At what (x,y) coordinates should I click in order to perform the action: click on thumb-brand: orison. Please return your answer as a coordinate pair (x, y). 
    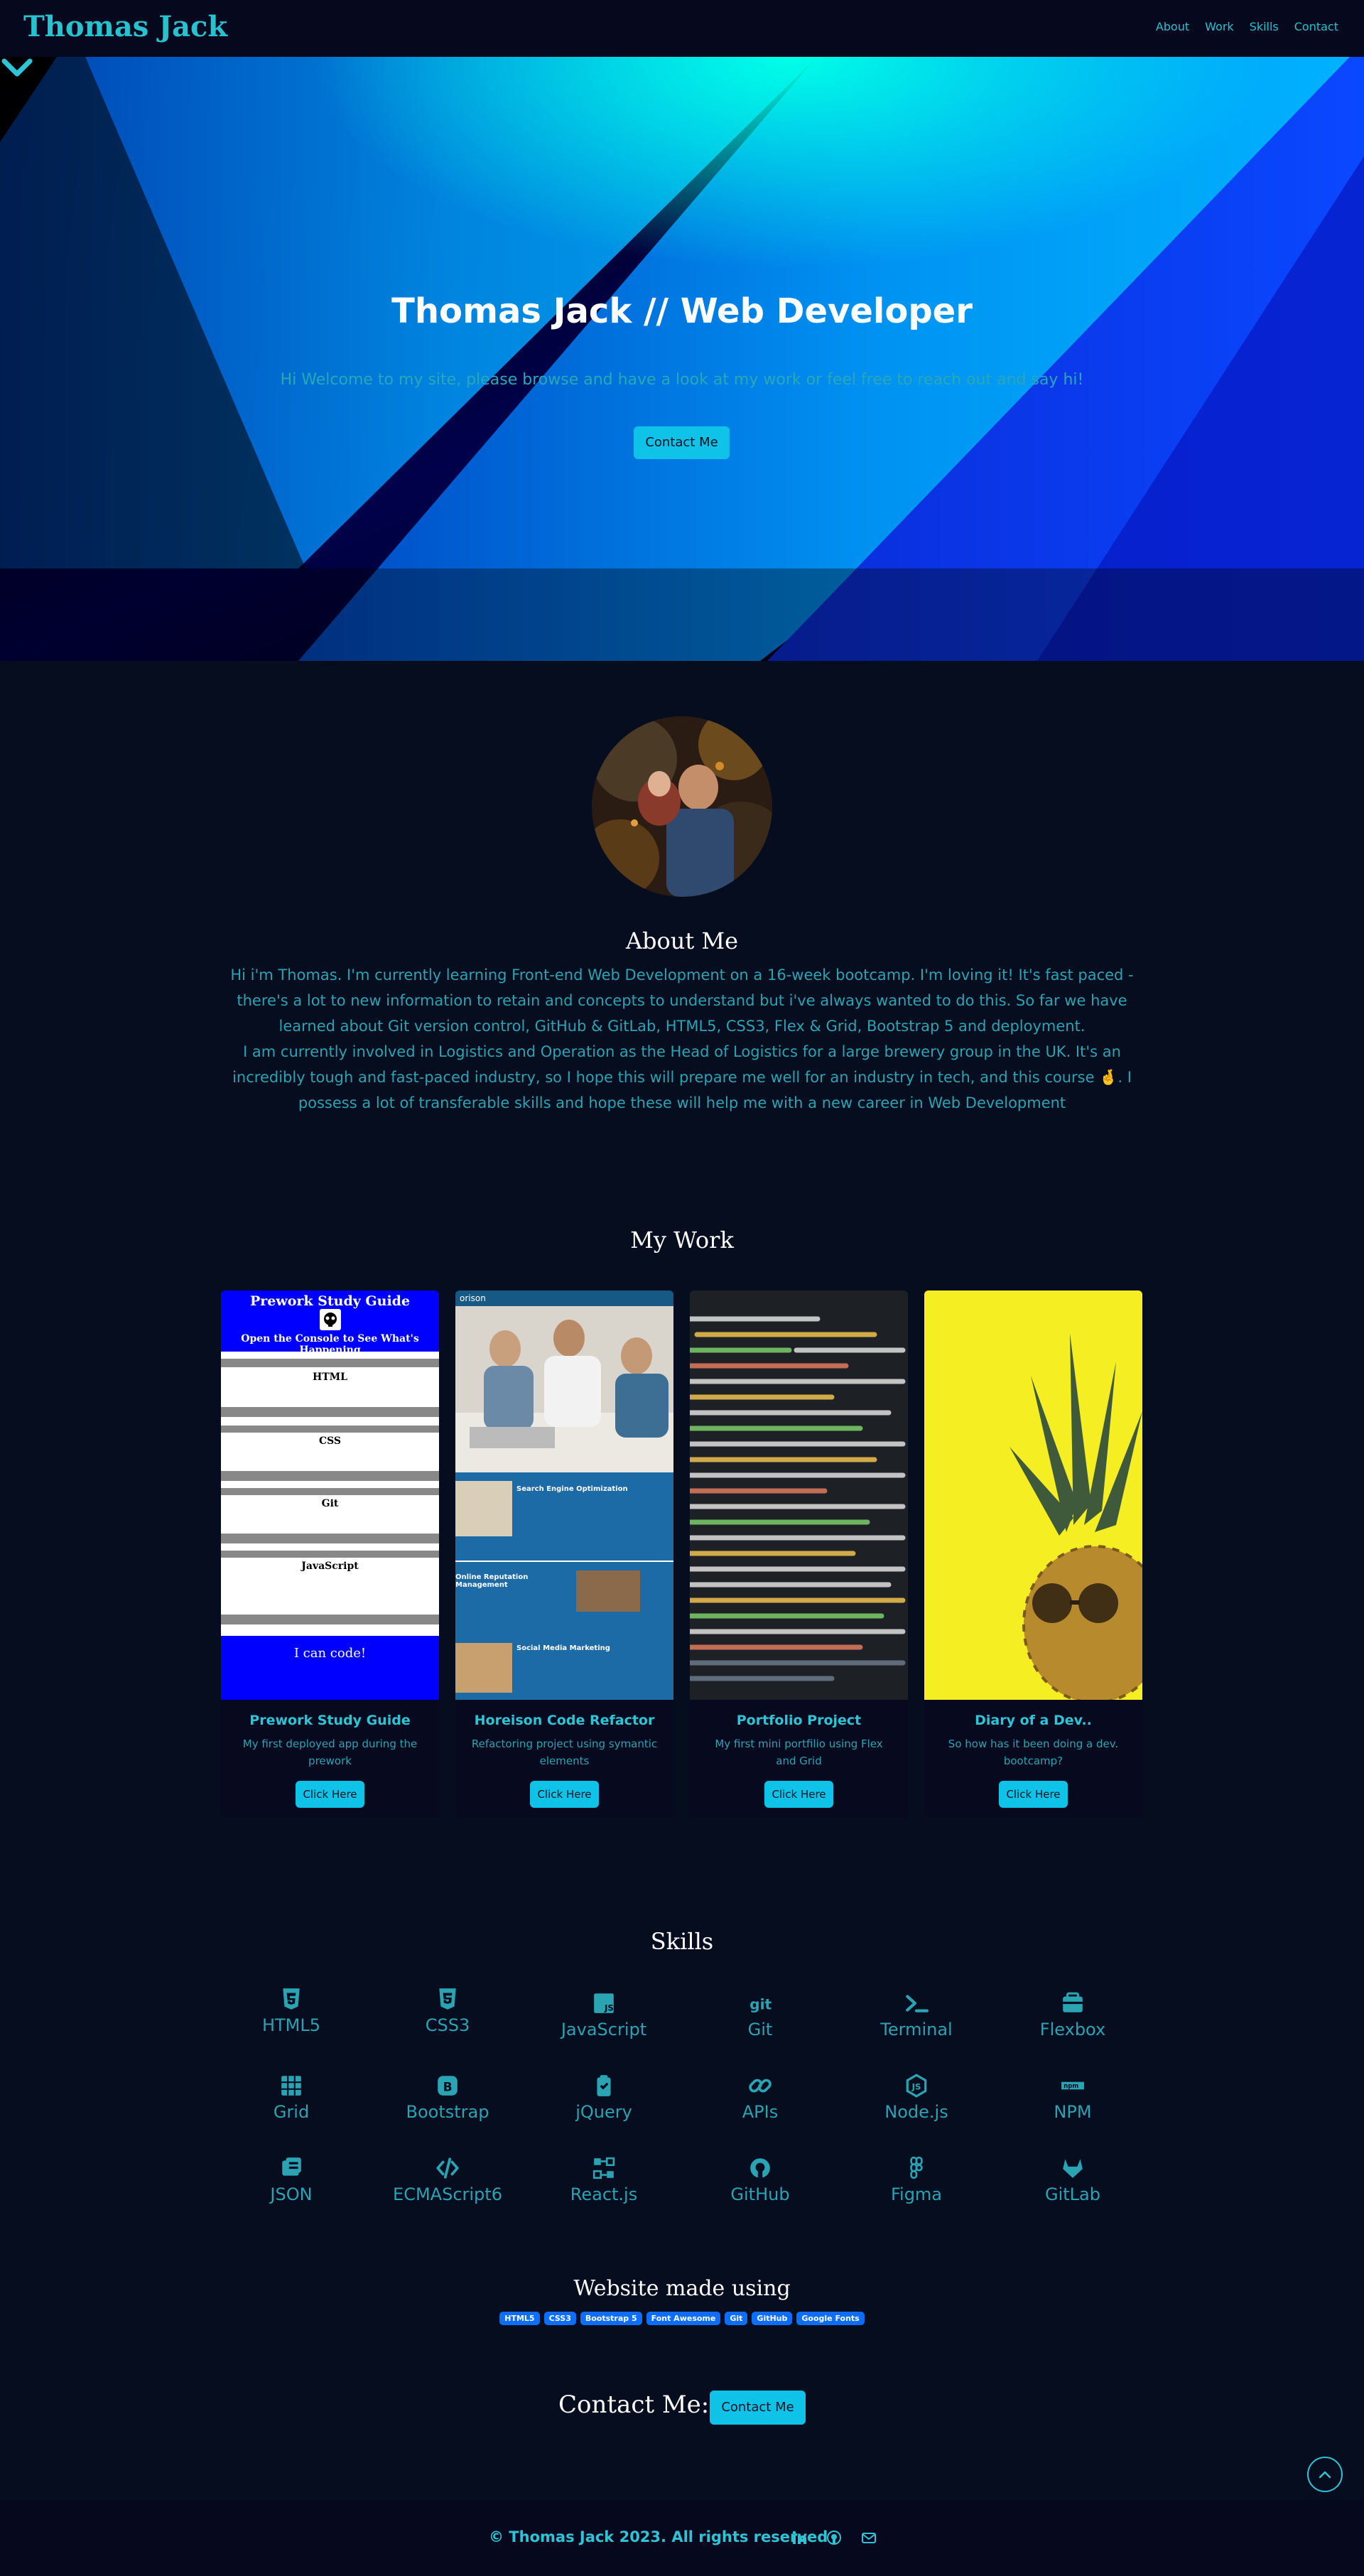
    Looking at the image, I should click on (564, 1298).